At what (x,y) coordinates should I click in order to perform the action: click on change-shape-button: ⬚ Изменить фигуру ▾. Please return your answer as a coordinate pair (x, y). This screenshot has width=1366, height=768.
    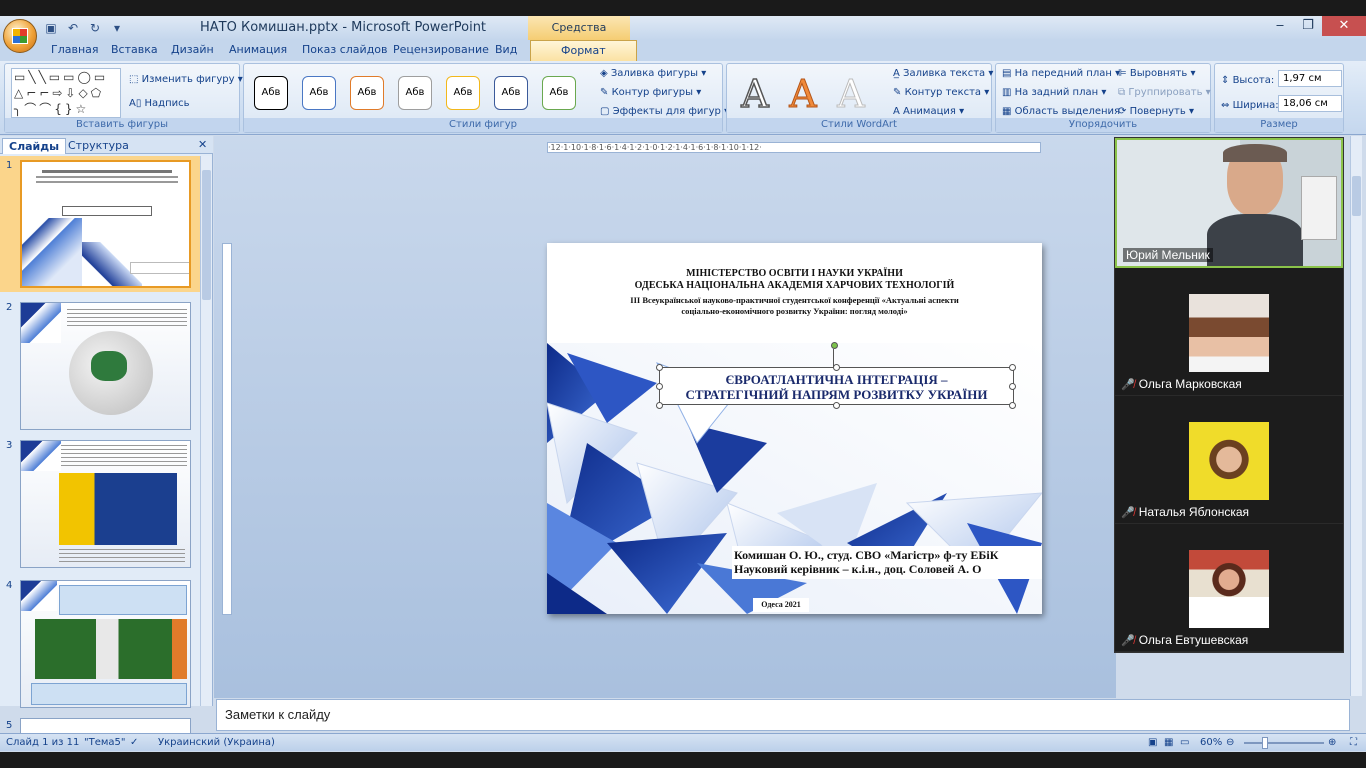
    Looking at the image, I should click on (186, 79).